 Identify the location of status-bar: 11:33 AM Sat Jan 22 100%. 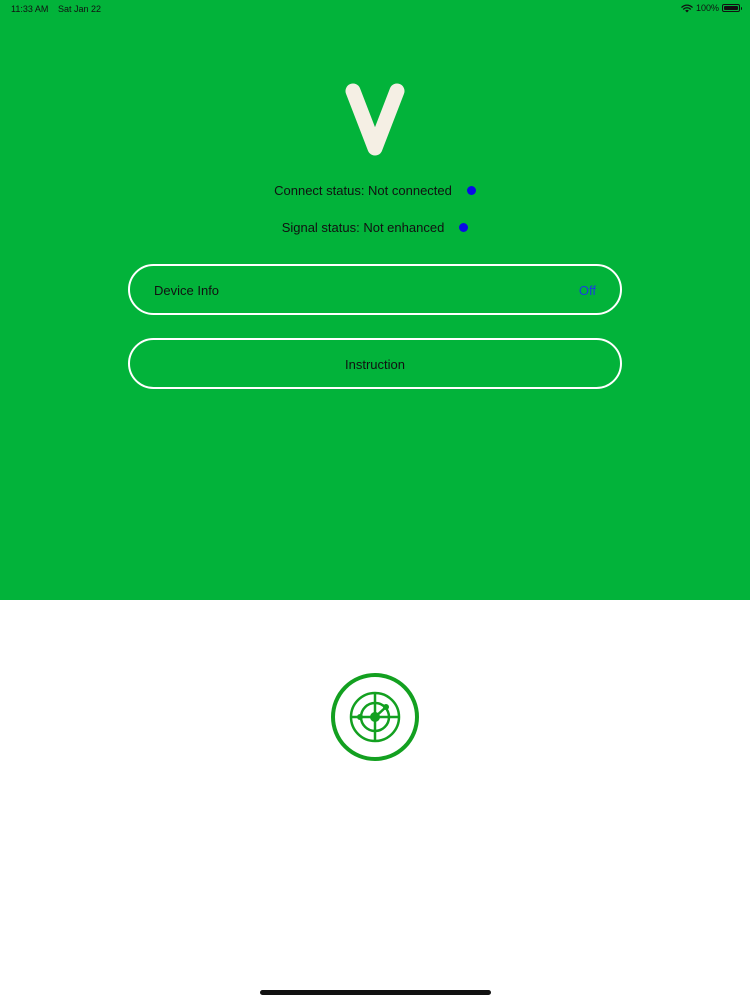
(375, 9).